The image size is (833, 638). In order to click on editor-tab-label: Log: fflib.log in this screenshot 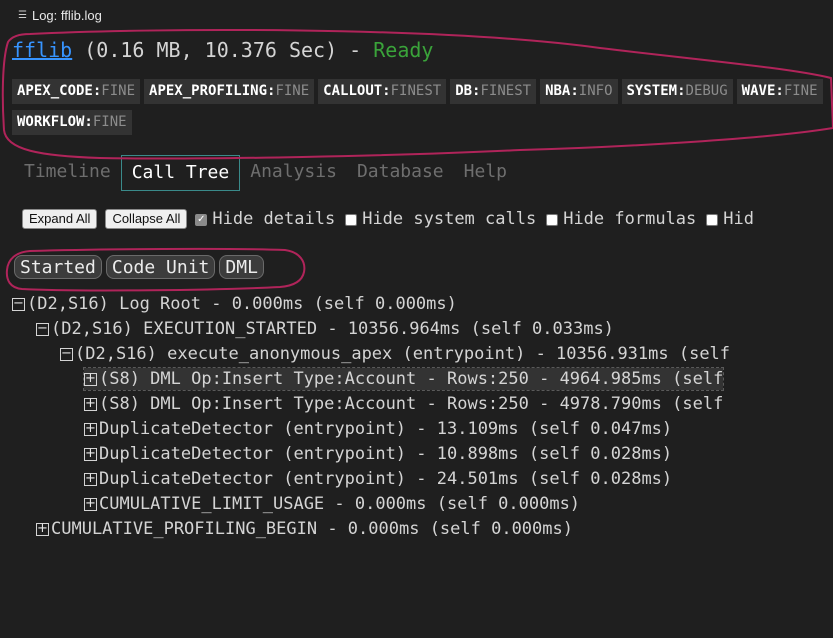, I will do `click(66, 15)`.